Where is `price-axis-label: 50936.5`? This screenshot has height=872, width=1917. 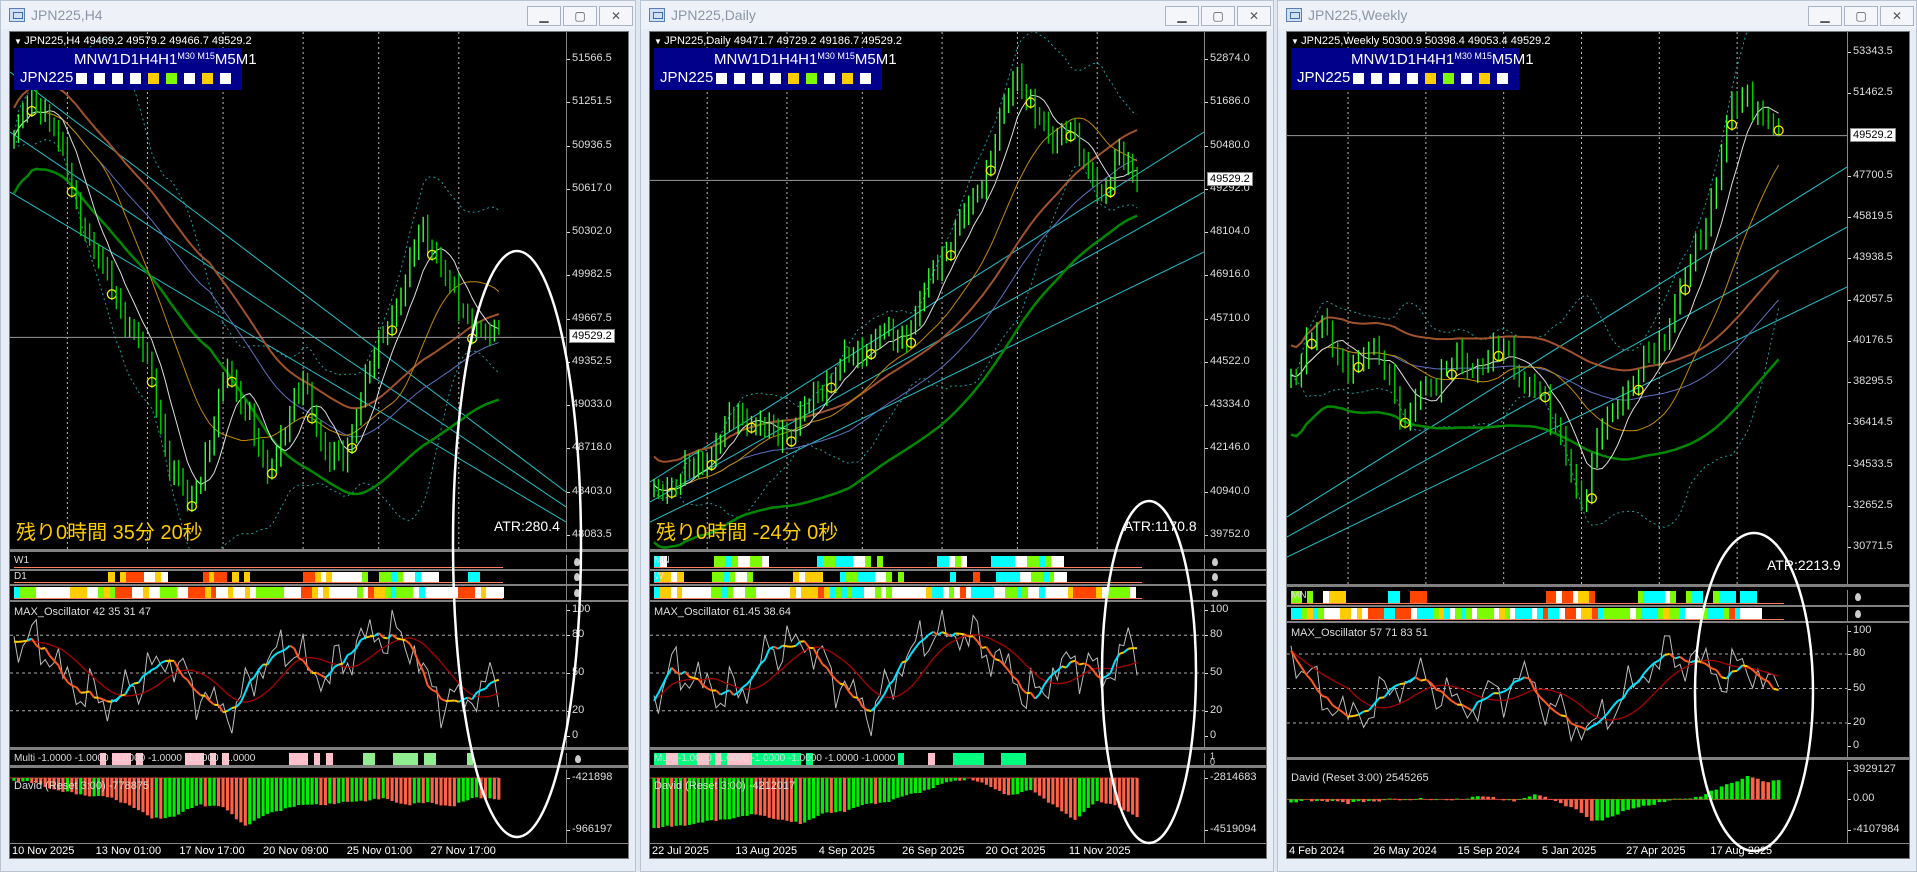
price-axis-label: 50936.5 is located at coordinates (589, 144).